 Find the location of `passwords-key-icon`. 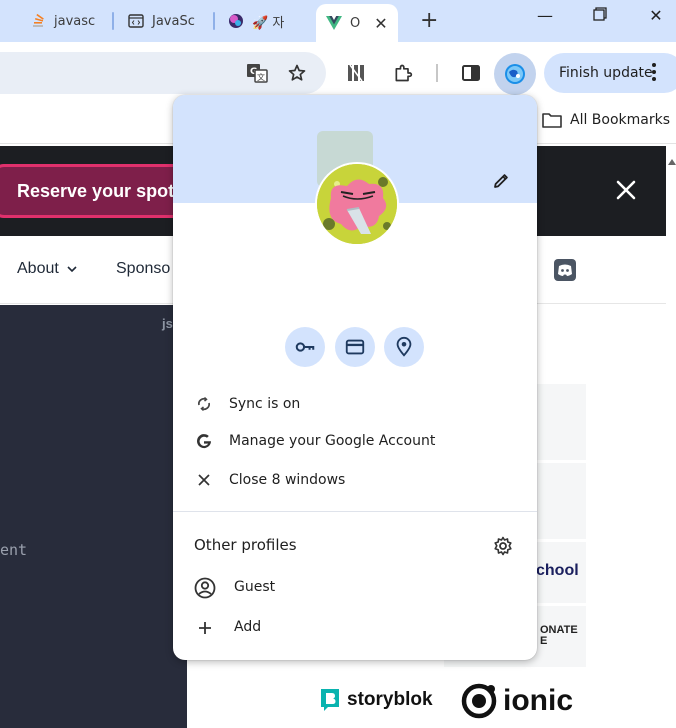

passwords-key-icon is located at coordinates (305, 347).